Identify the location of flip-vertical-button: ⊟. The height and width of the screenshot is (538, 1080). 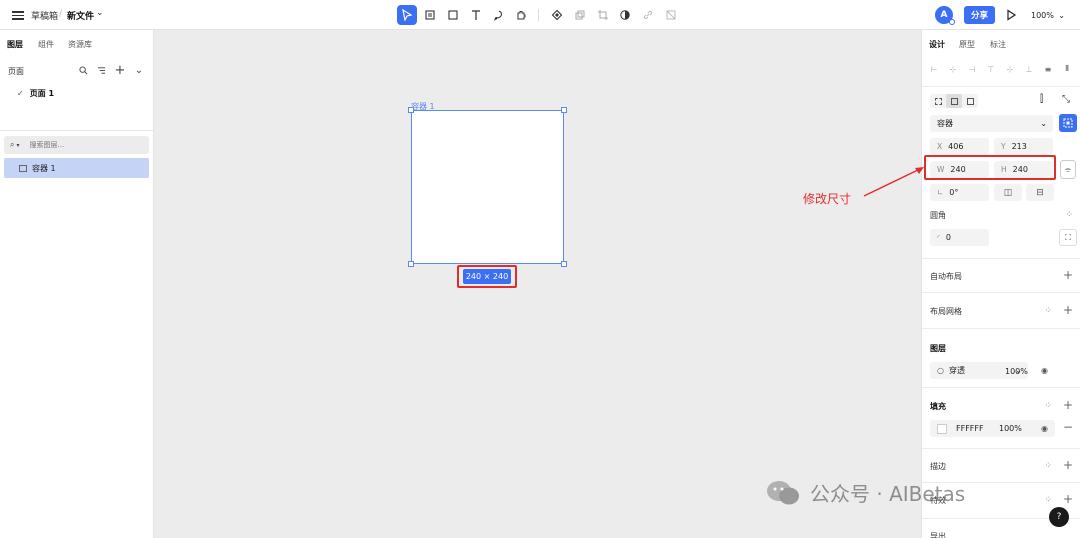
(1040, 192).